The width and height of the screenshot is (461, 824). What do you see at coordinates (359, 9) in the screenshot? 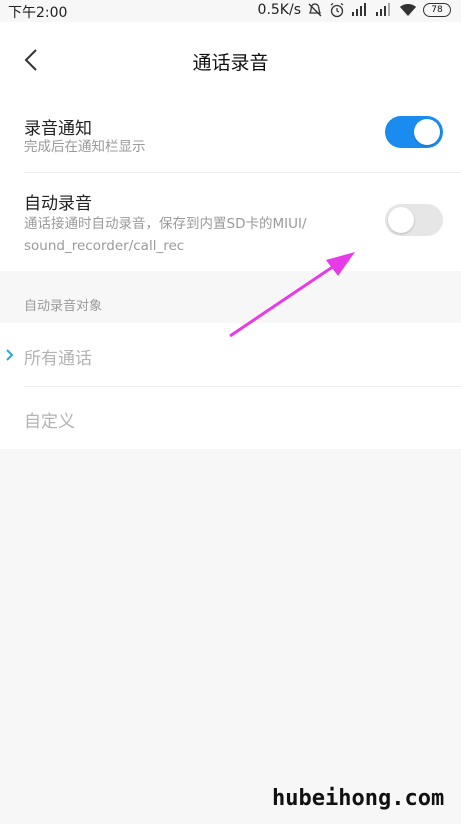
I see `hd-signal-icon` at bounding box center [359, 9].